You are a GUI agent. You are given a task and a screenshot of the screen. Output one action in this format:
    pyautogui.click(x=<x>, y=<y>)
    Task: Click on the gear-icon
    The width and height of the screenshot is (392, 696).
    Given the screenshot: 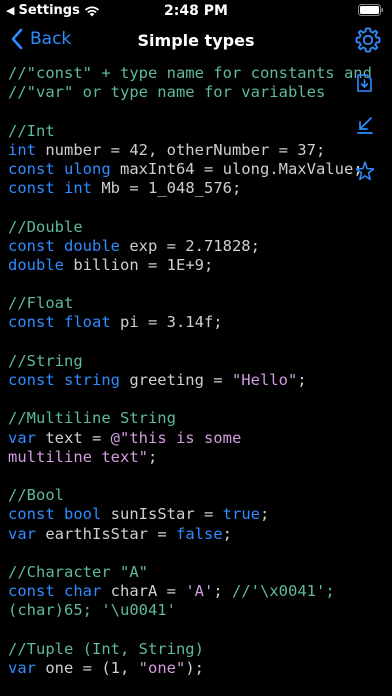 What is the action you would take?
    pyautogui.click(x=368, y=40)
    